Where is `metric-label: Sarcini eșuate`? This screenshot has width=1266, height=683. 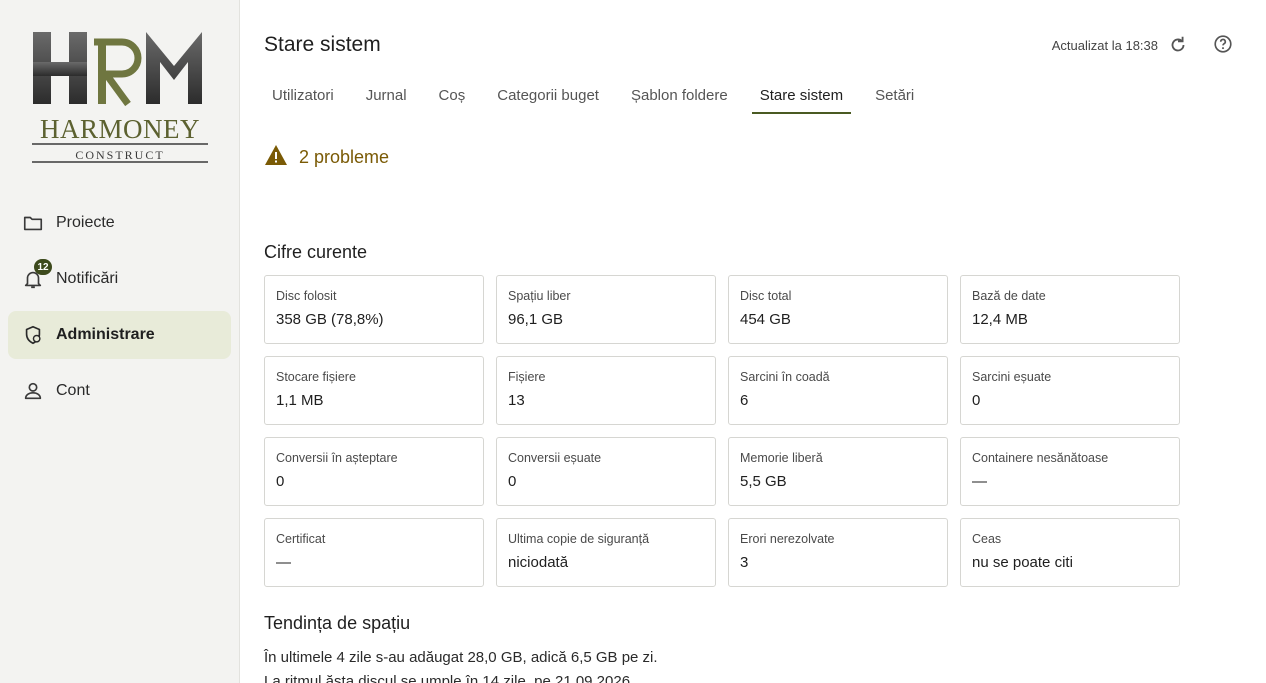
metric-label: Sarcini eșuate is located at coordinates (1012, 377).